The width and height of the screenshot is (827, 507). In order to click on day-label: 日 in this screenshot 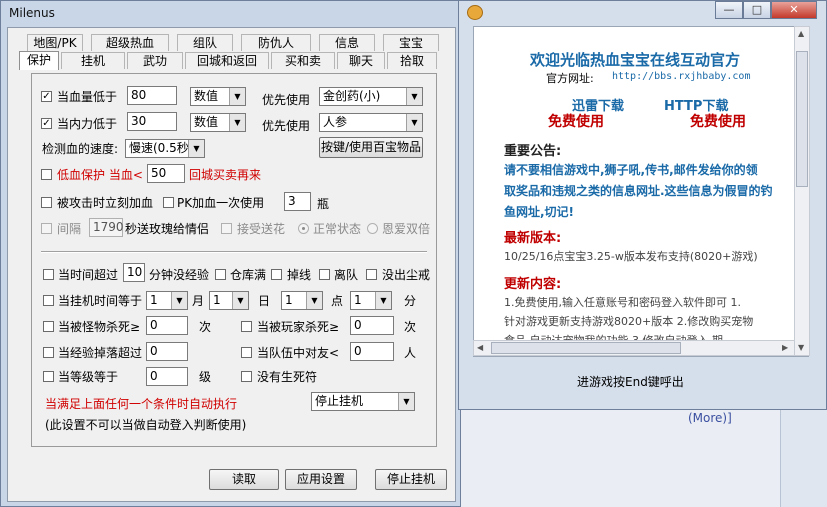, I will do `click(264, 301)`.